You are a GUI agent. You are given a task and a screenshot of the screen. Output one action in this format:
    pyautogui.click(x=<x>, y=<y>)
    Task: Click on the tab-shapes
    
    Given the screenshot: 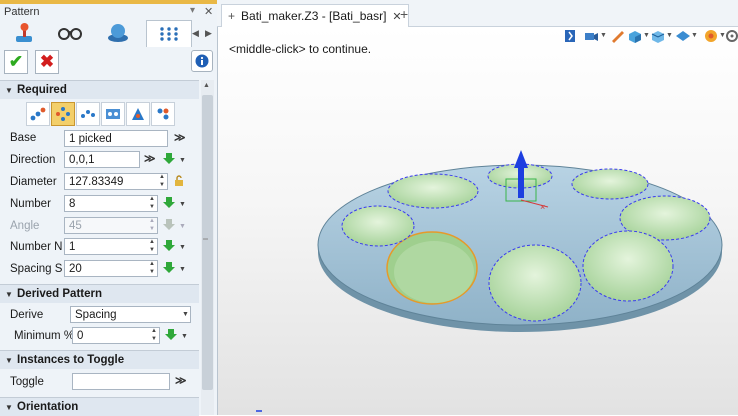 What is the action you would take?
    pyautogui.click(x=118, y=33)
    